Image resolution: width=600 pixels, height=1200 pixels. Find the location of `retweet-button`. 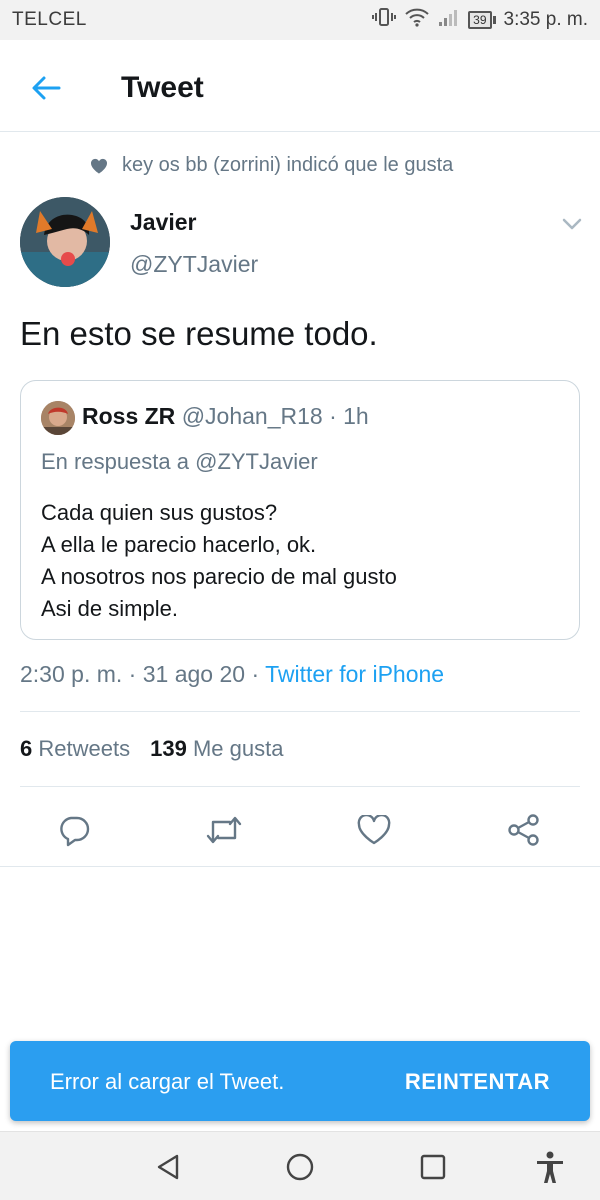

retweet-button is located at coordinates (224, 830).